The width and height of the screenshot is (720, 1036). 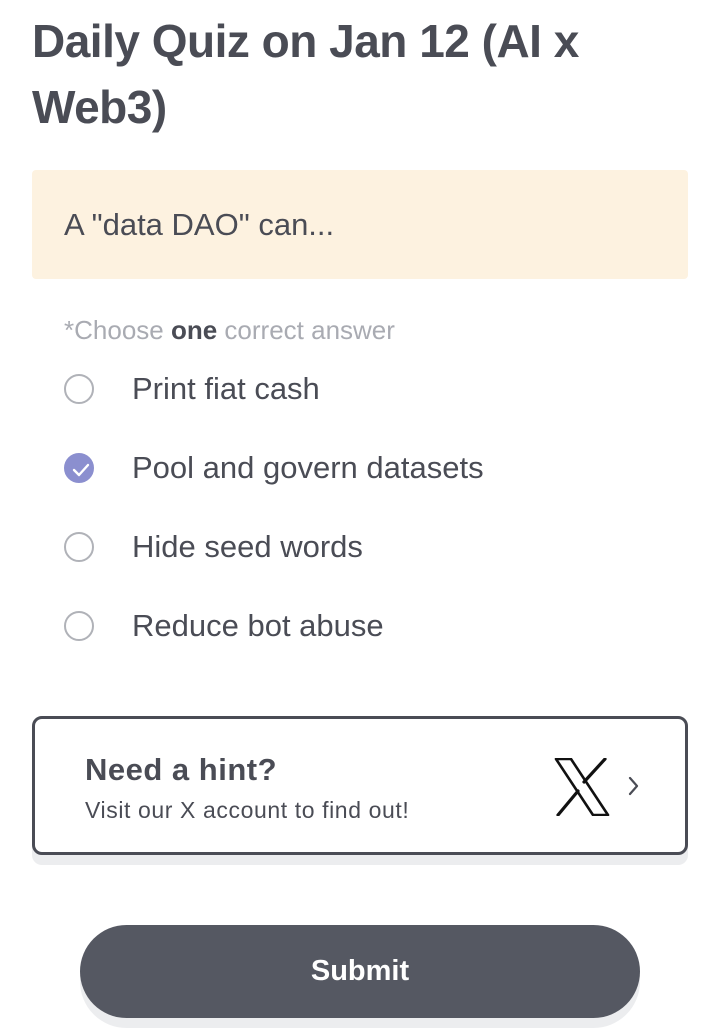 I want to click on page-title: Daily Quiz on Jan 12 (AI x Web3), so click(x=305, y=74).